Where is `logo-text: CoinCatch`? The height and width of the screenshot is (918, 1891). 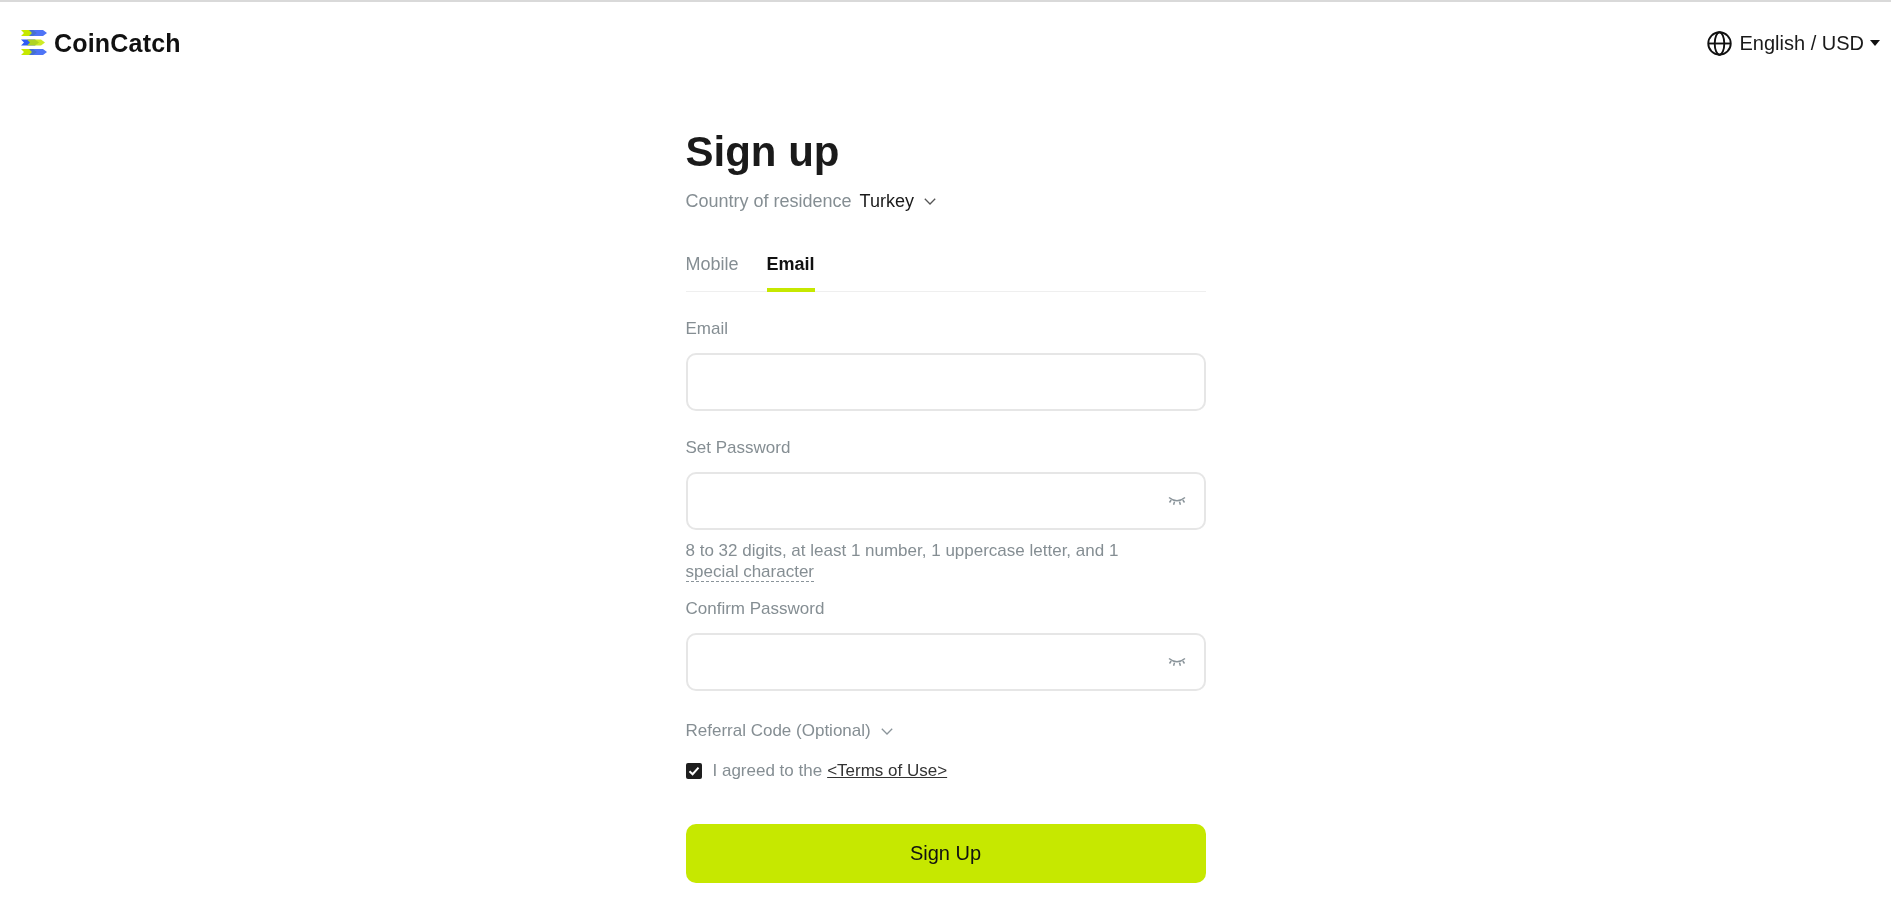
logo-text: CoinCatch is located at coordinates (117, 43).